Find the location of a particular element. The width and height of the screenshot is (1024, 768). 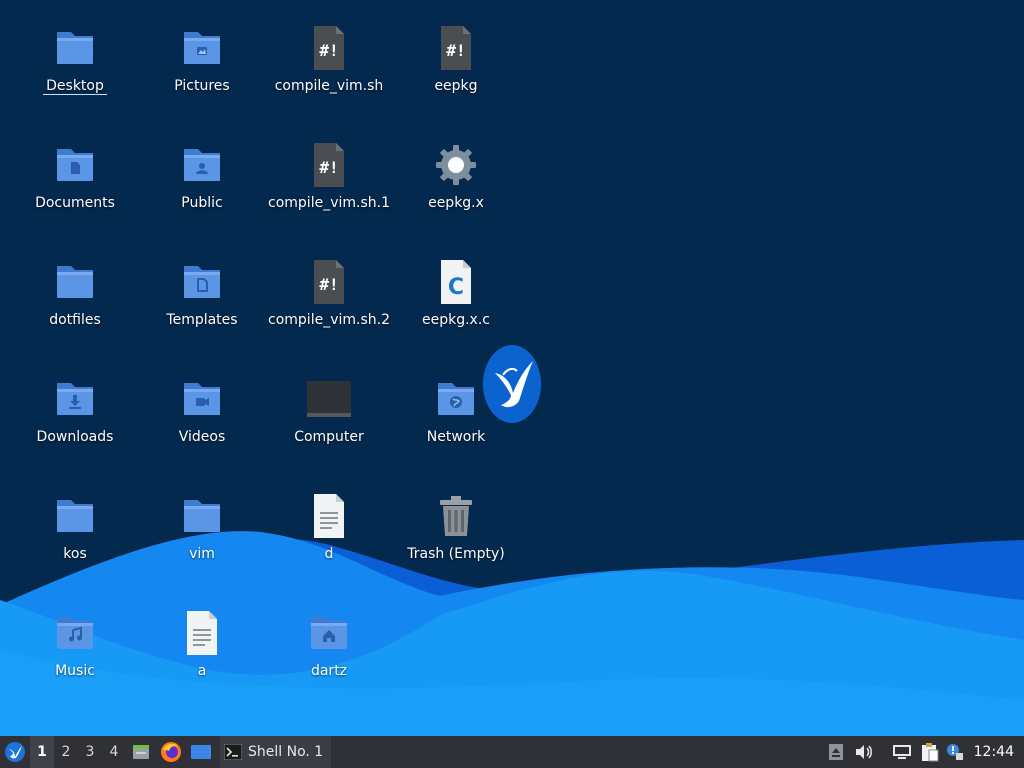

desktop-icon-eepkg-x-c: Ceepkg.x.c is located at coordinates (456, 306).